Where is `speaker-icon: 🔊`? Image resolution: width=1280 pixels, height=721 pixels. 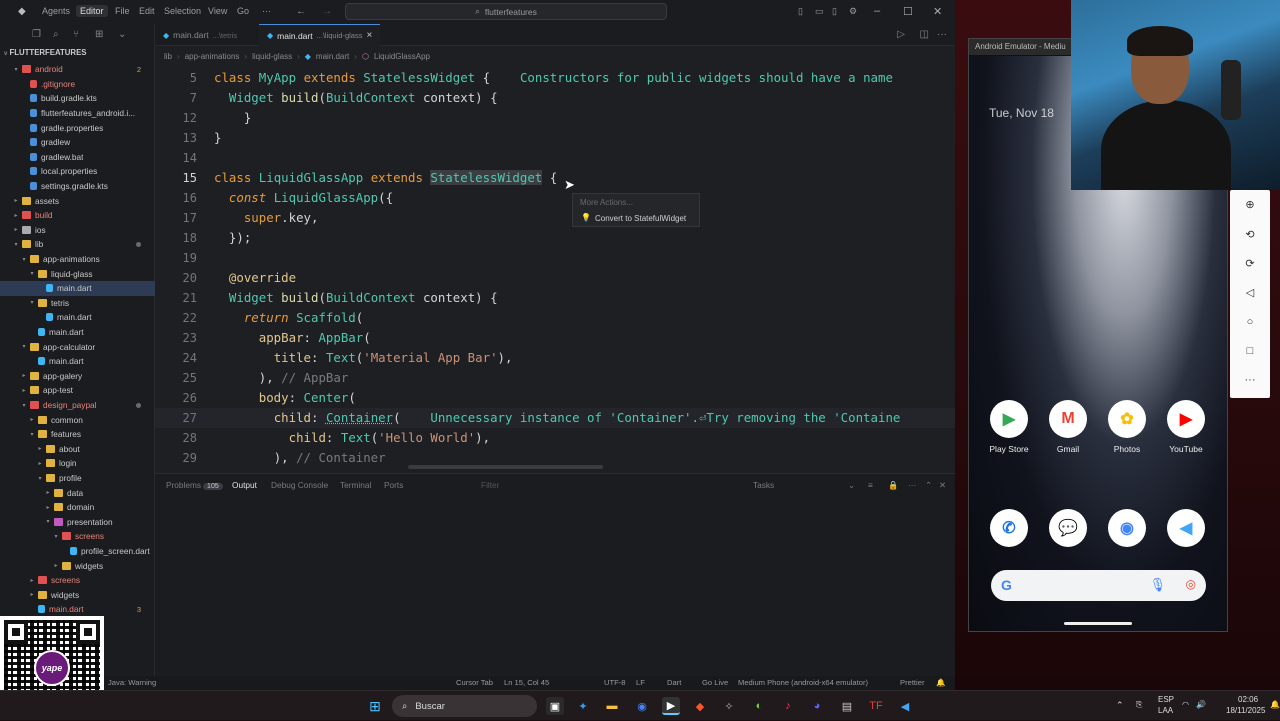 speaker-icon: 🔊 is located at coordinates (1201, 704).